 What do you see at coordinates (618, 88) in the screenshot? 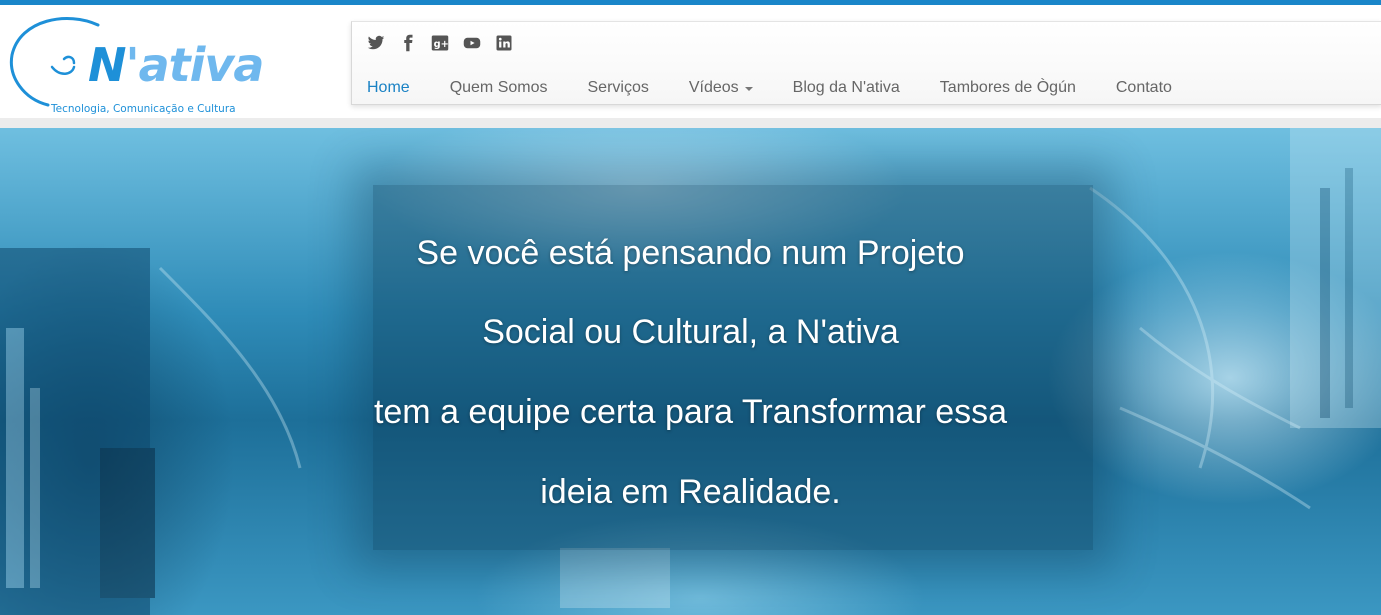
I see `nav-item-servicos: Serviços` at bounding box center [618, 88].